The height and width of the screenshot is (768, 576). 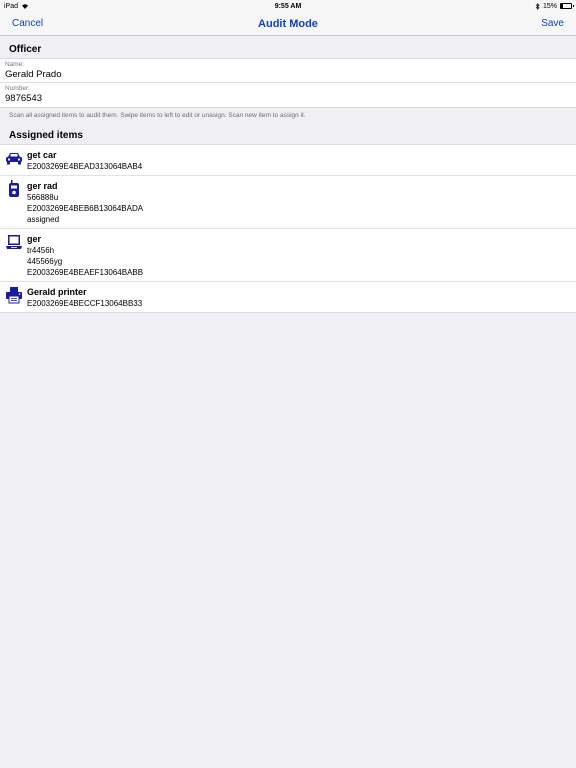 What do you see at coordinates (567, 6) in the screenshot?
I see `battery-icon` at bounding box center [567, 6].